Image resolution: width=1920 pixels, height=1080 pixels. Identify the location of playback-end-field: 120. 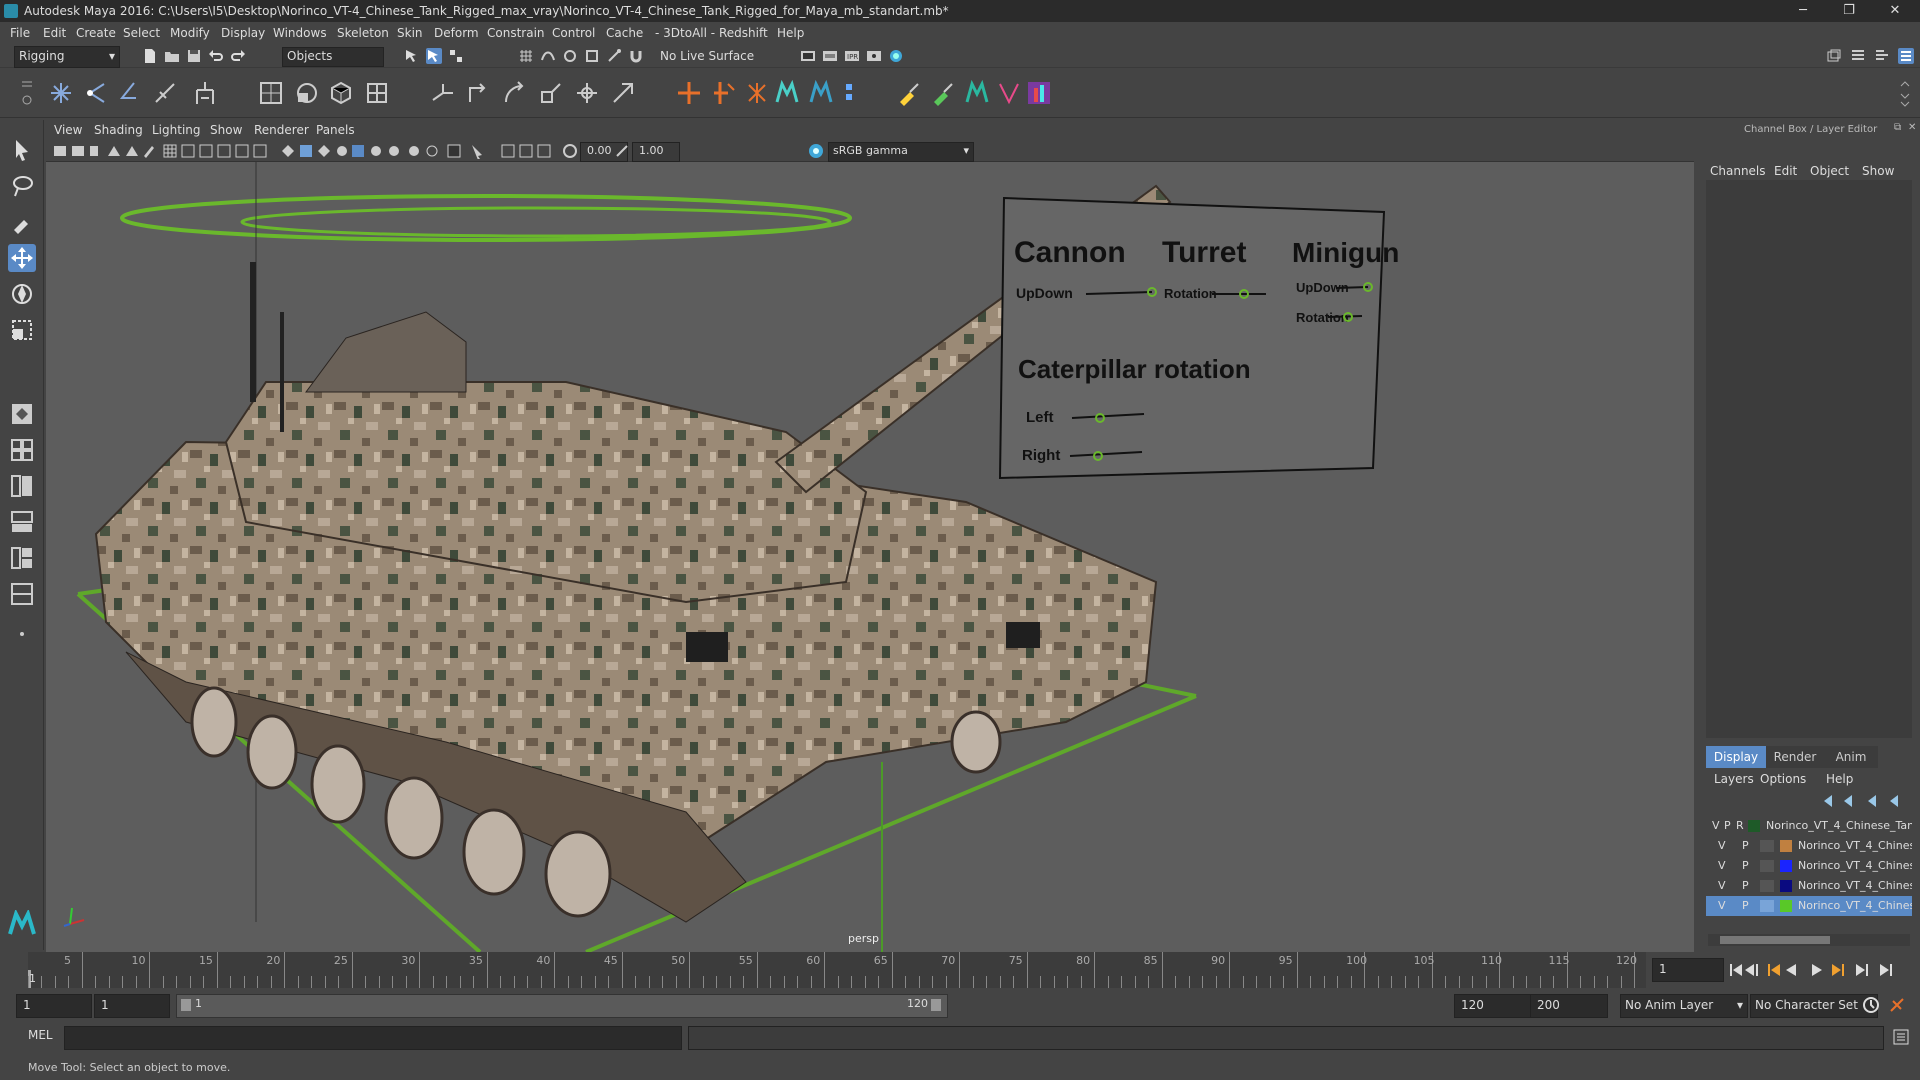
(1493, 1006).